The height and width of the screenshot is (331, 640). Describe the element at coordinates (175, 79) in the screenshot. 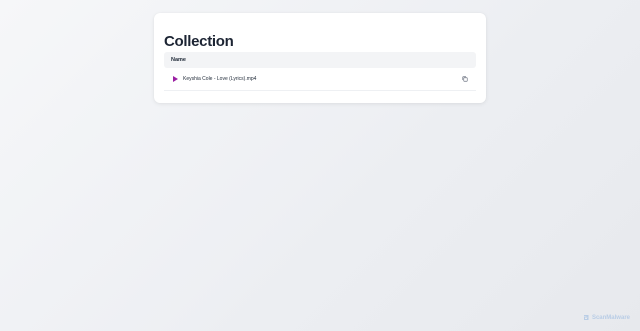

I see `play-icon` at that location.